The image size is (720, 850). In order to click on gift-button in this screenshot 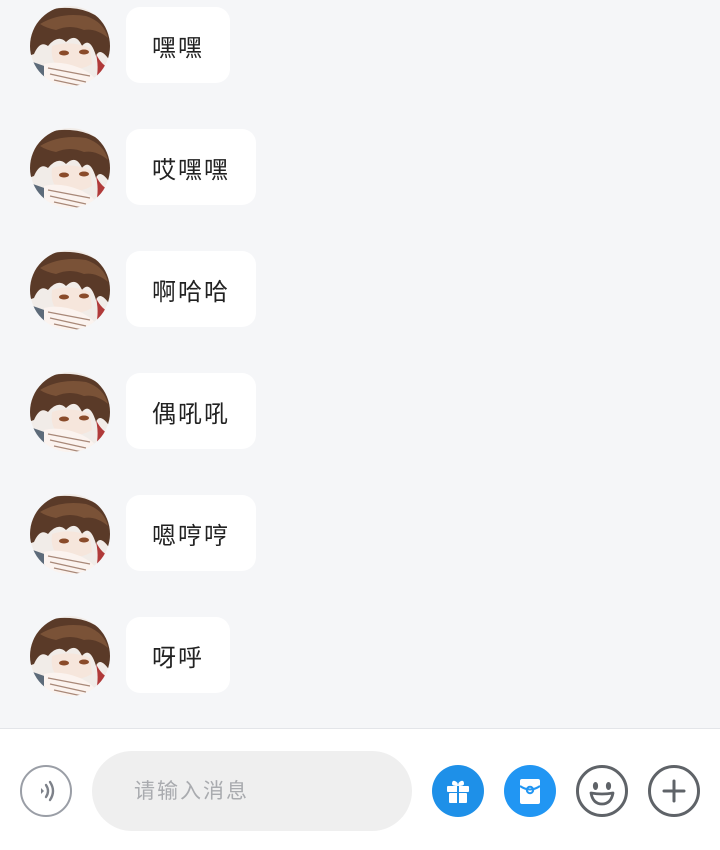, I will do `click(458, 791)`.